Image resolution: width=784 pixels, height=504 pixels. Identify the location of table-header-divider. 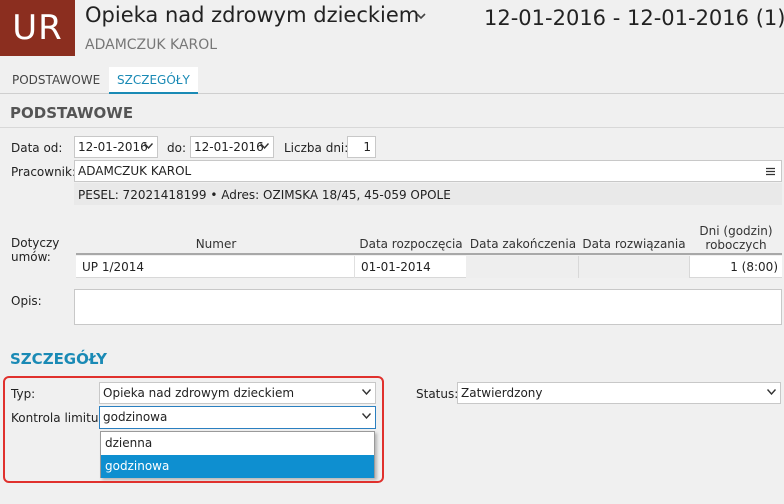
(429, 254).